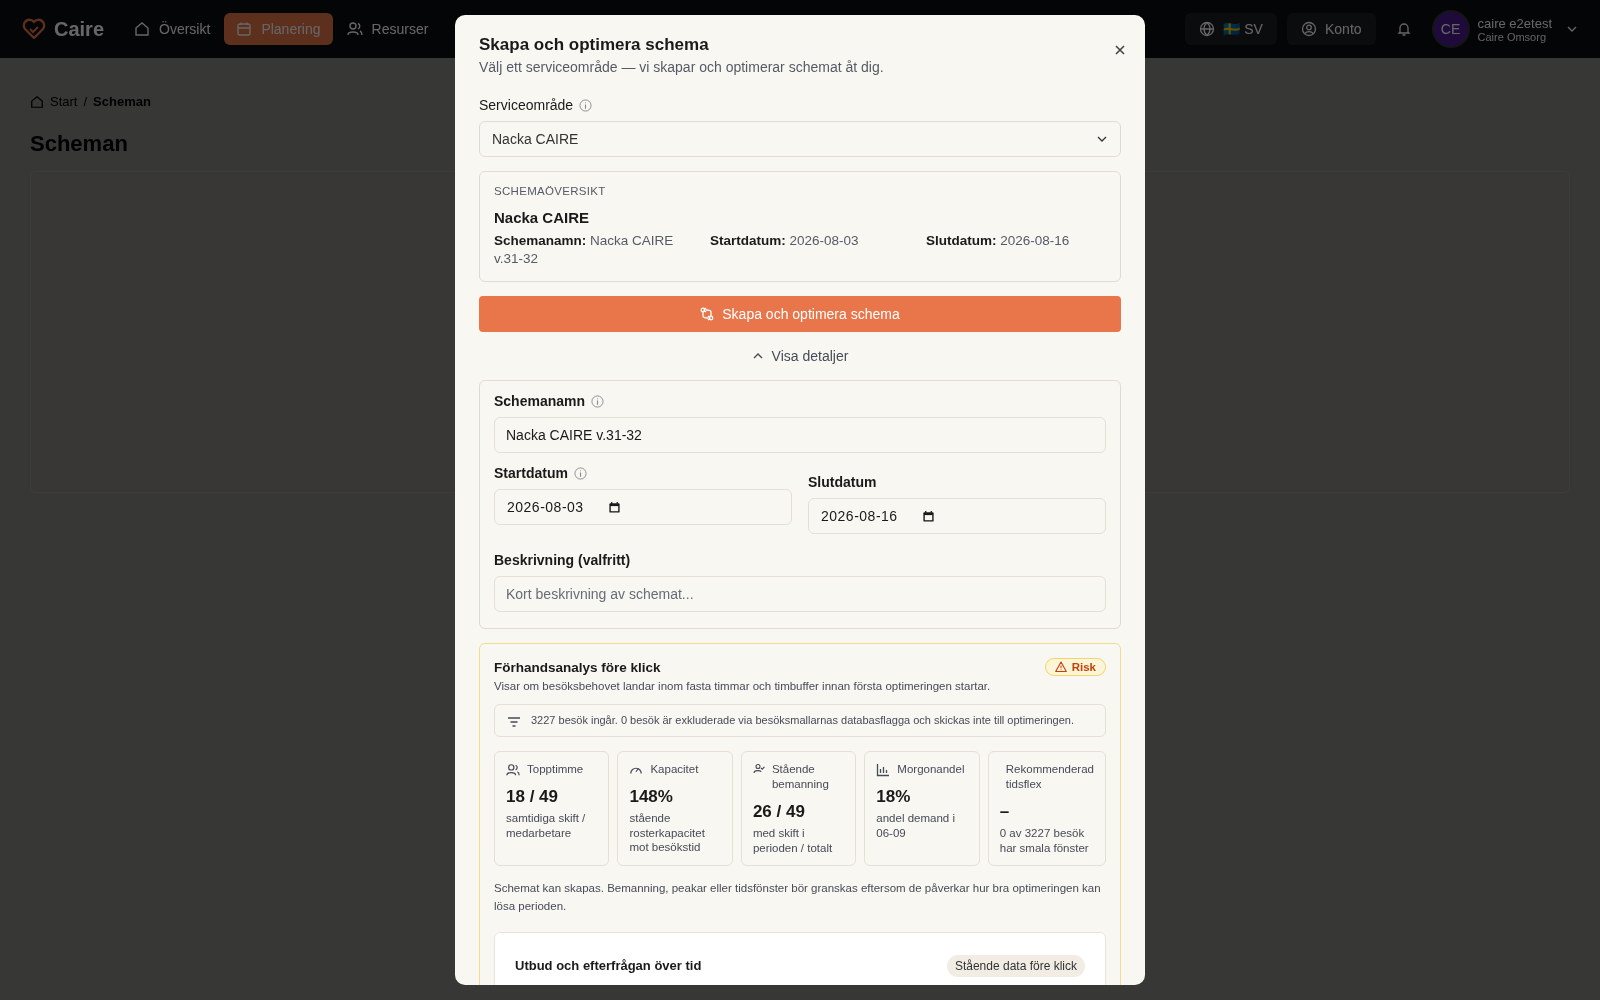  Describe the element at coordinates (842, 482) in the screenshot. I see `field-label: Slutdatum` at that location.